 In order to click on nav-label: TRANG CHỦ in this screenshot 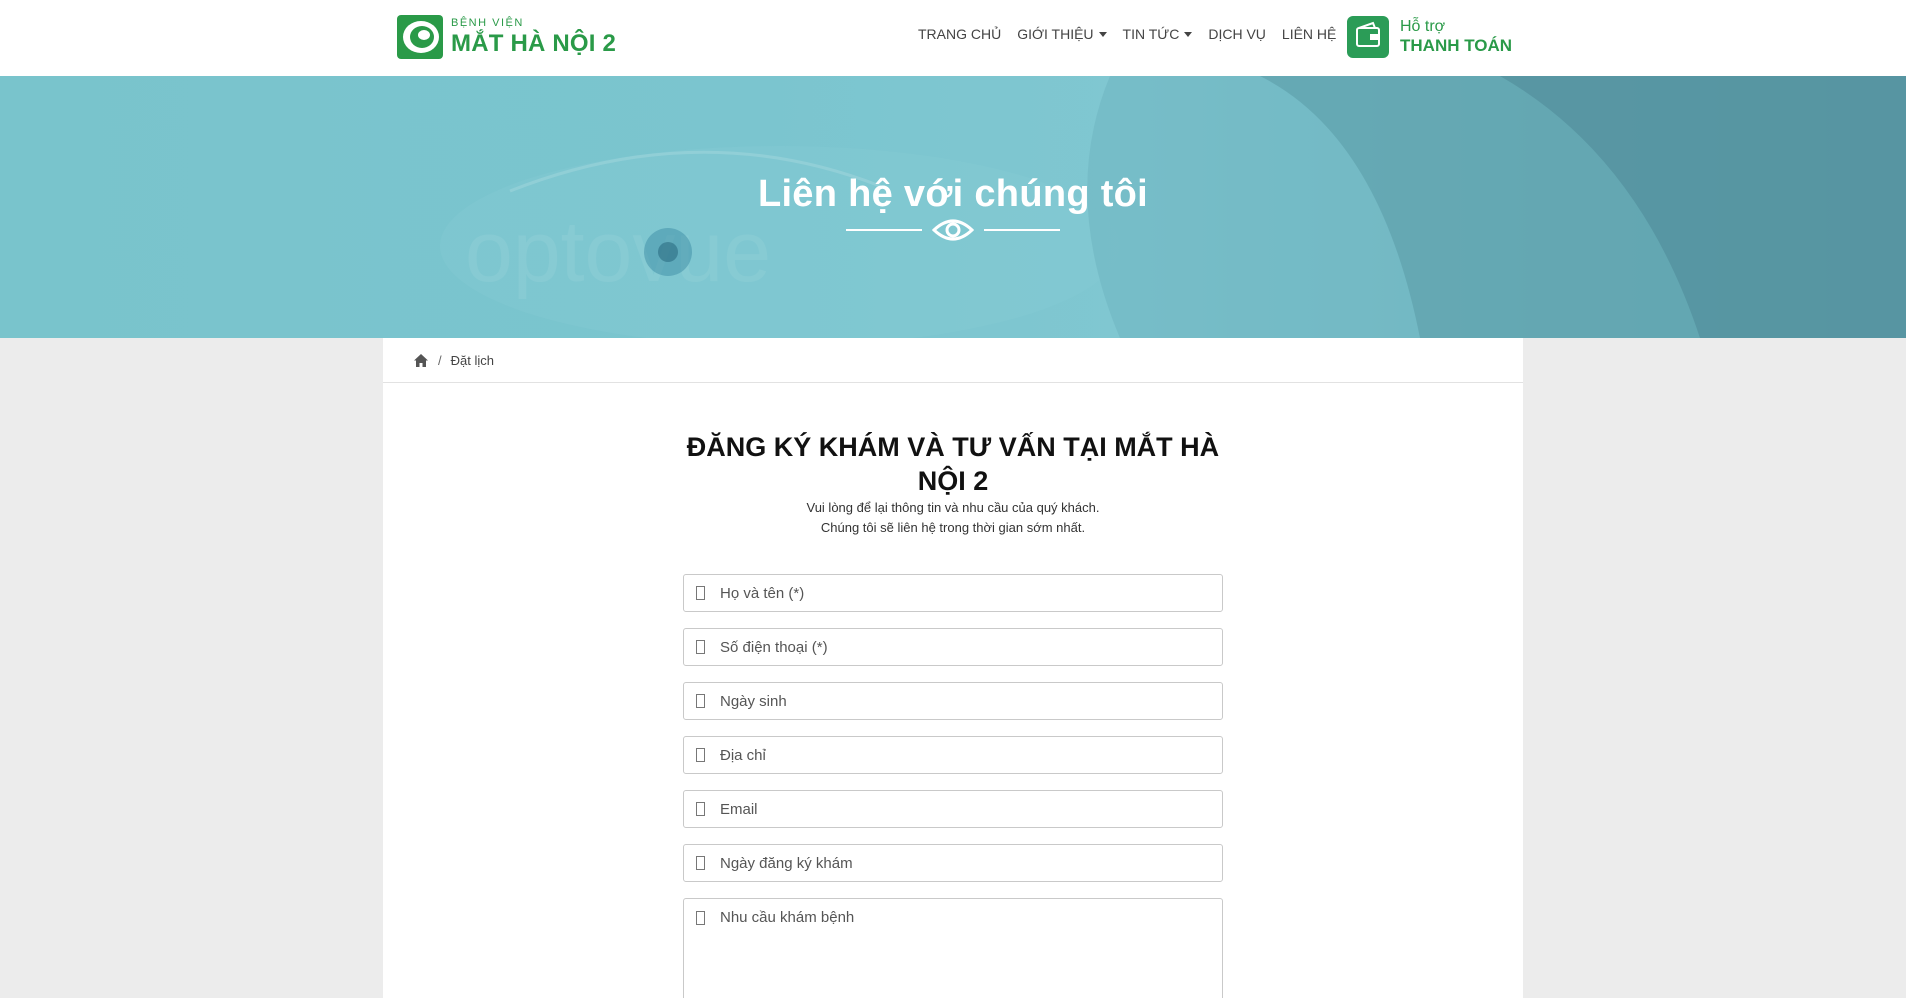, I will do `click(960, 34)`.